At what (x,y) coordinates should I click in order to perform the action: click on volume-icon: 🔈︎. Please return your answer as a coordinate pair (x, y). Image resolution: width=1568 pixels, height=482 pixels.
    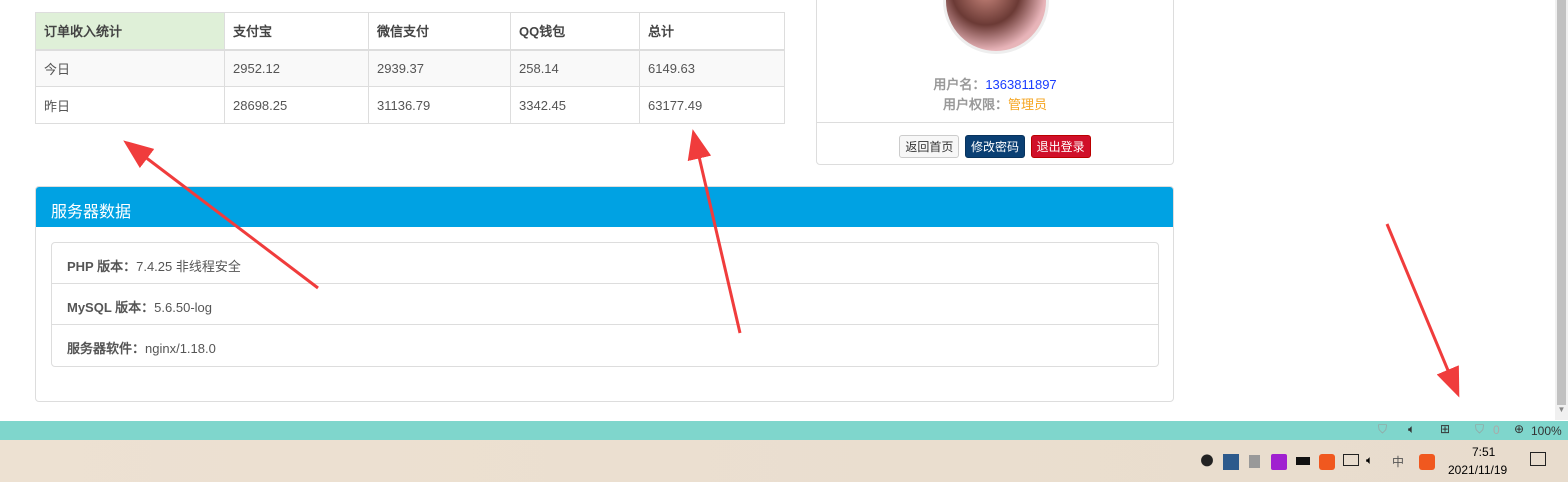
    Looking at the image, I should click on (1369, 460).